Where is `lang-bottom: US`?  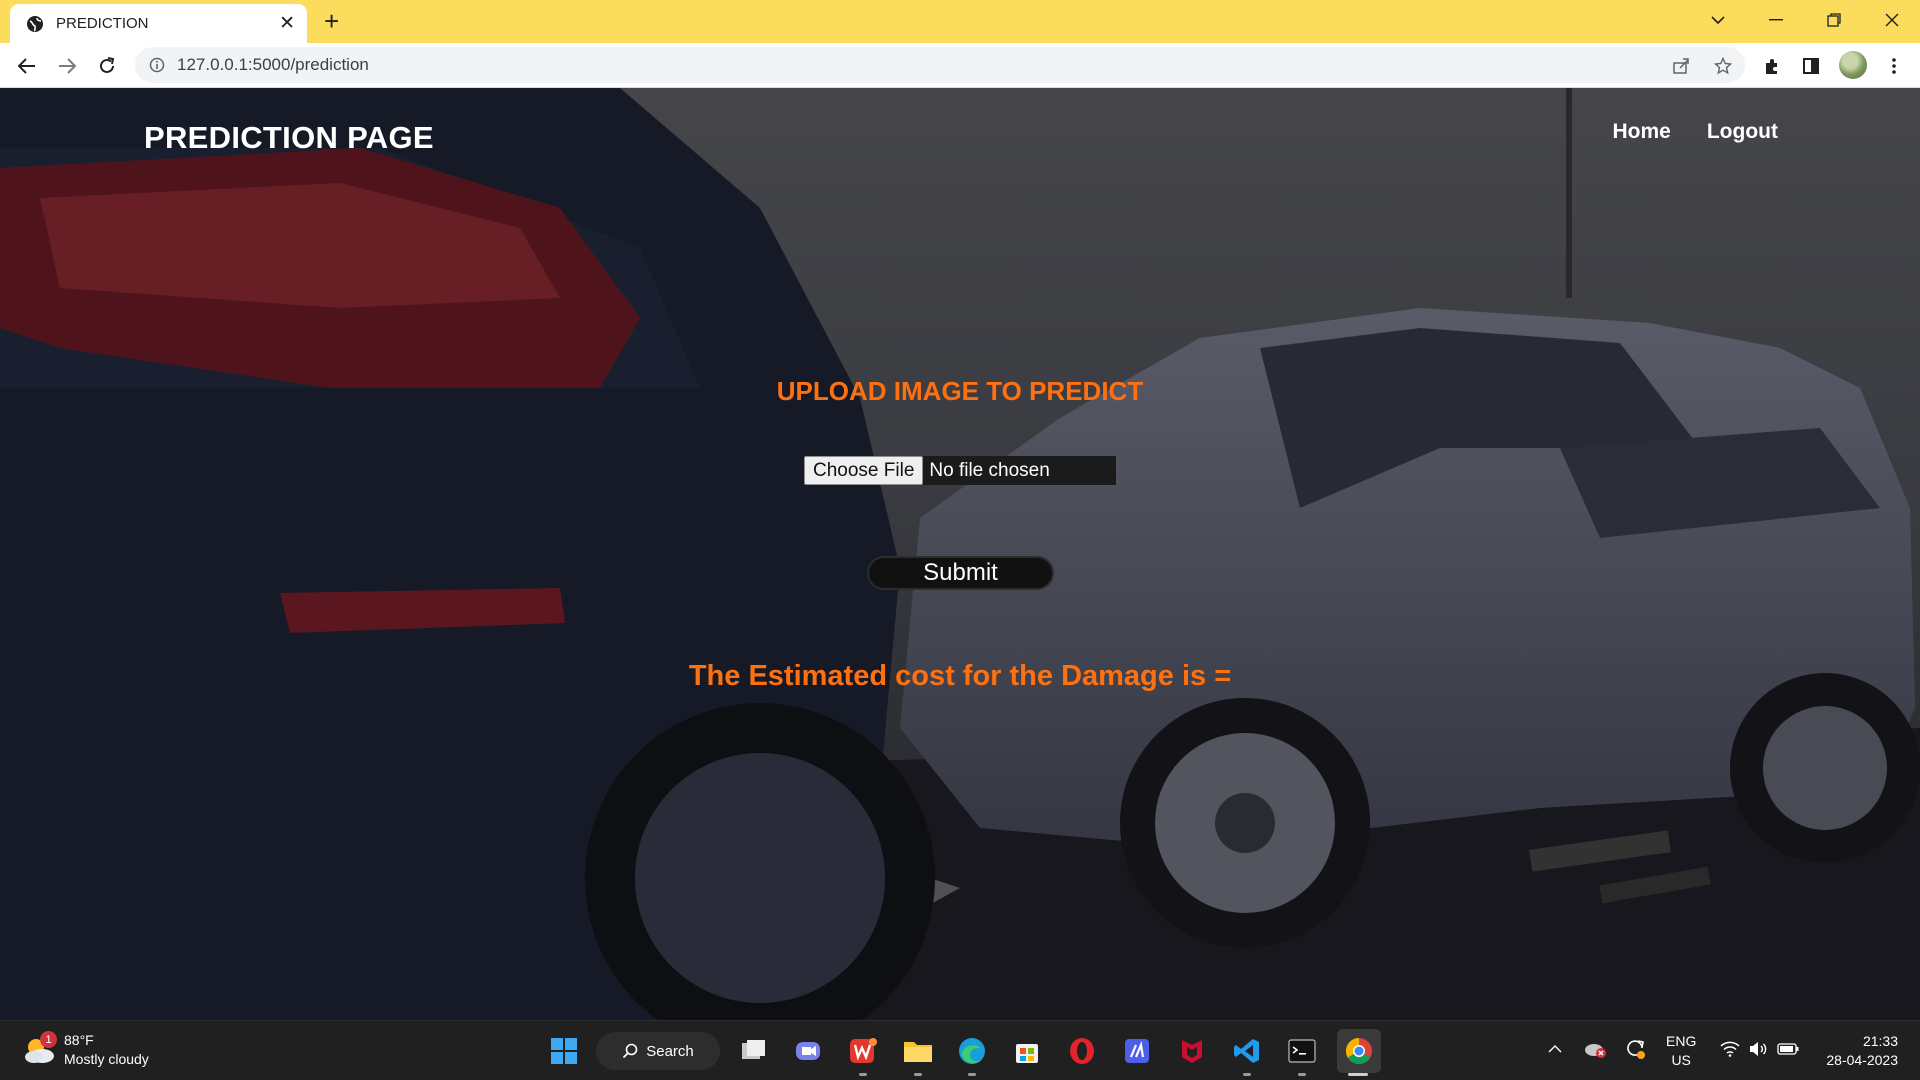
lang-bottom: US is located at coordinates (1681, 1060).